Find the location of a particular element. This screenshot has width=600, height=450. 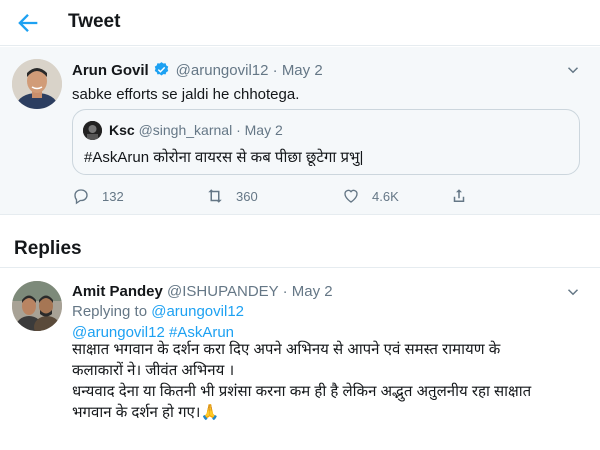

back-arrow-icon is located at coordinates (28, 23).